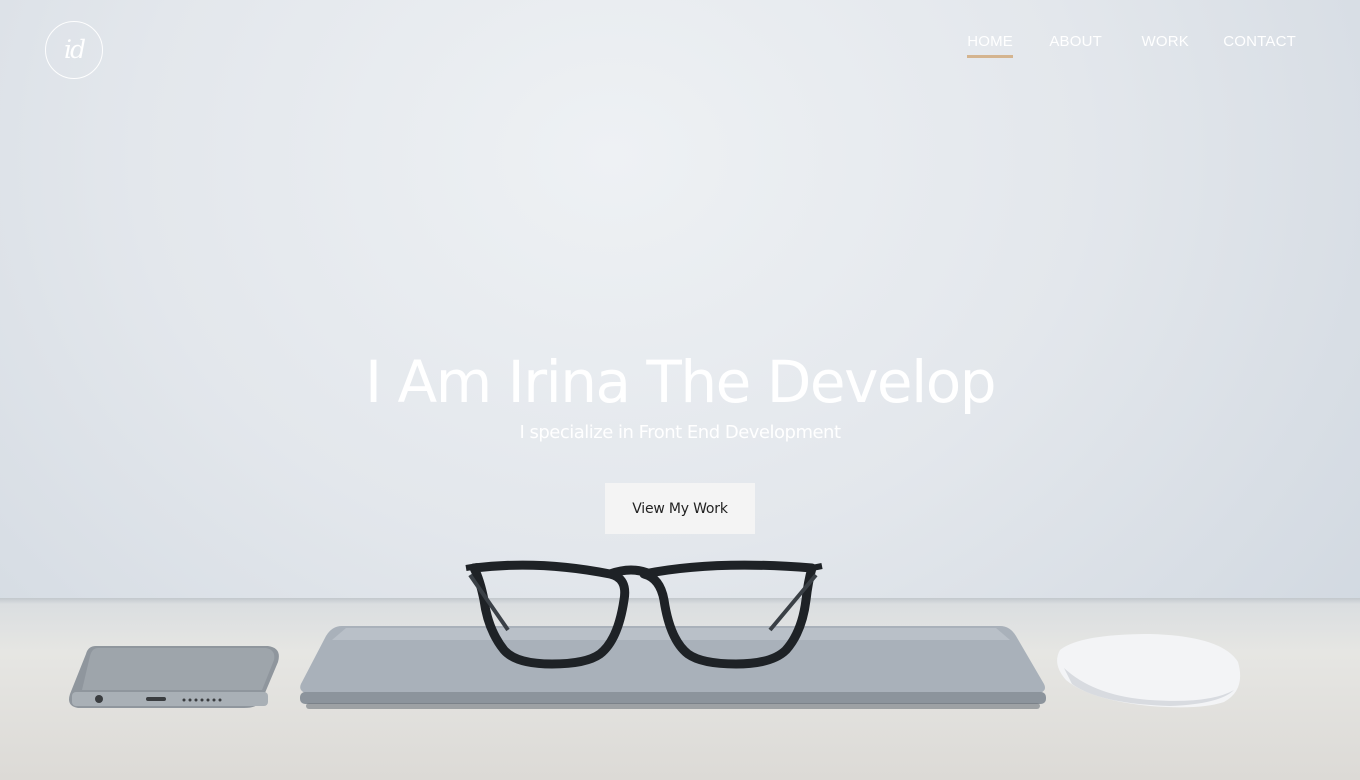 The height and width of the screenshot is (780, 1360). I want to click on phone-image, so click(174, 677).